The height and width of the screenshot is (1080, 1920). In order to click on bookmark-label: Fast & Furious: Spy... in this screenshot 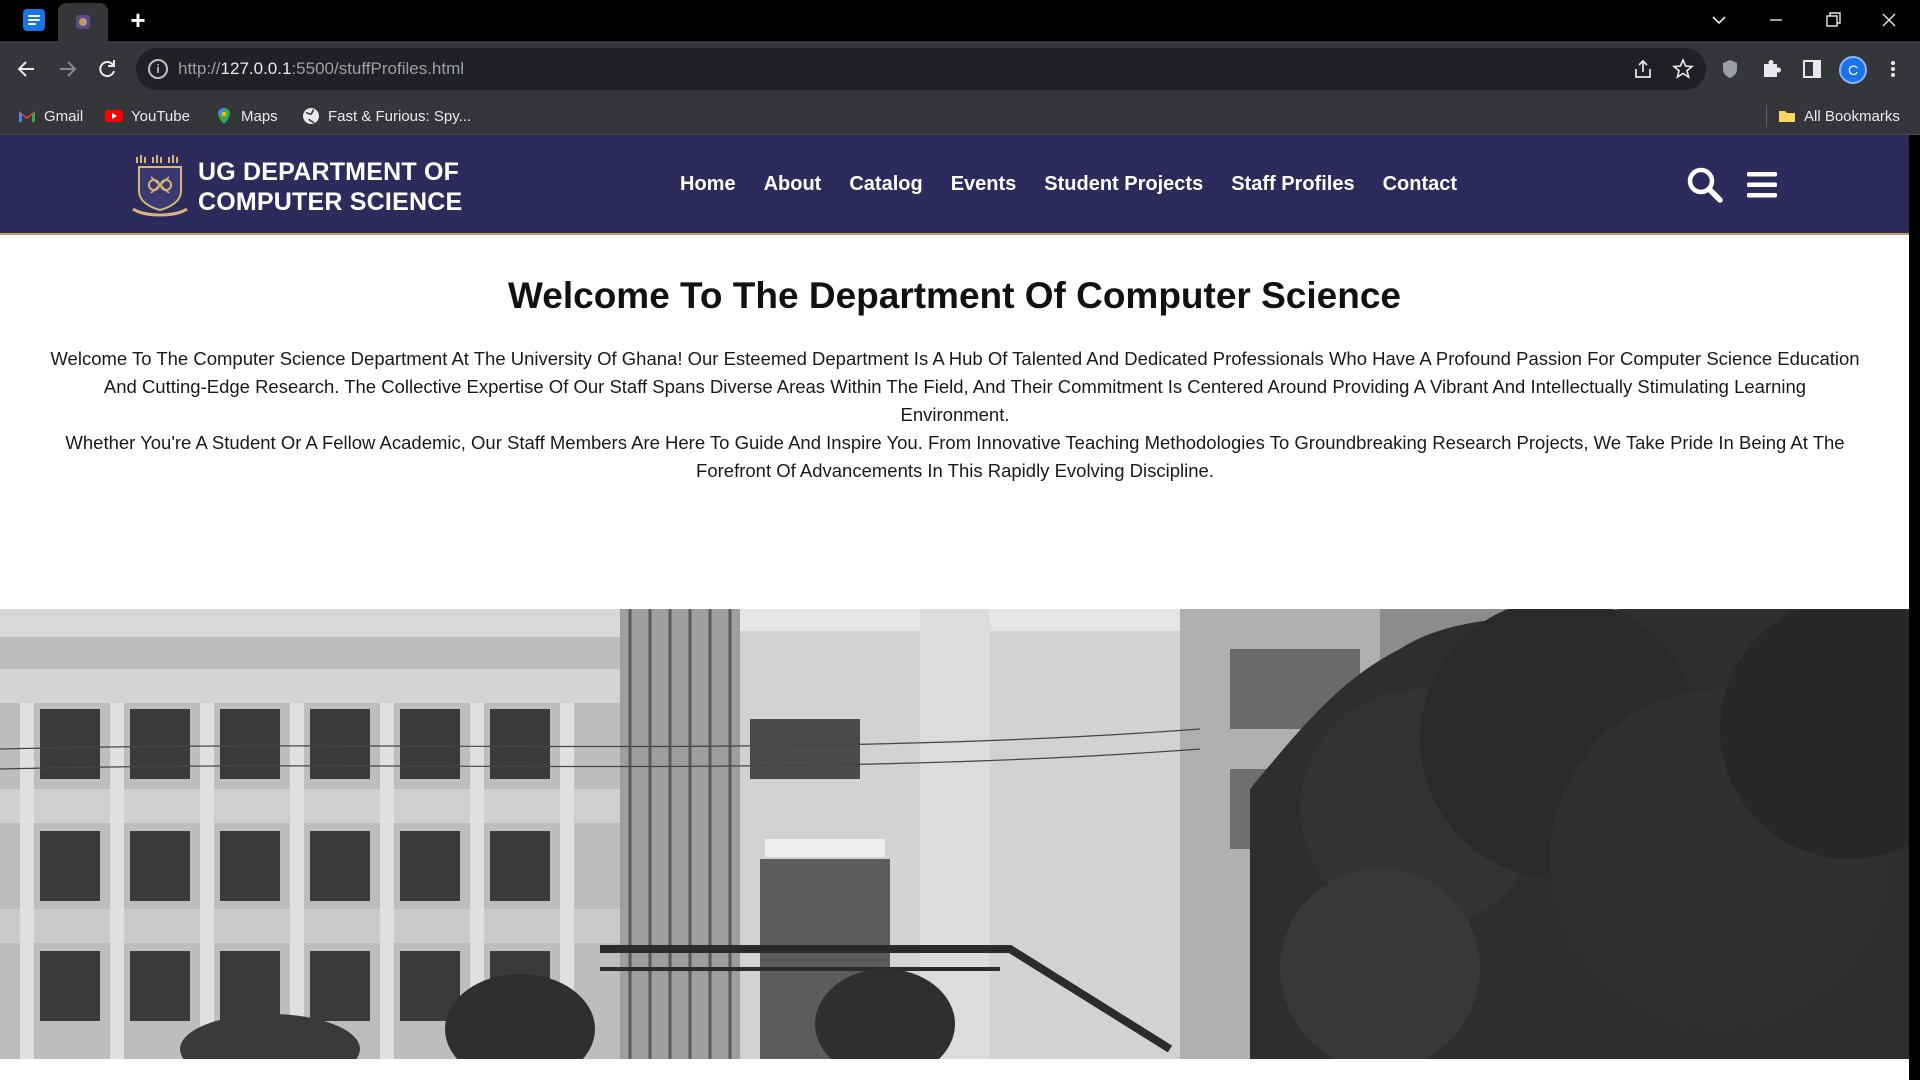, I will do `click(400, 116)`.